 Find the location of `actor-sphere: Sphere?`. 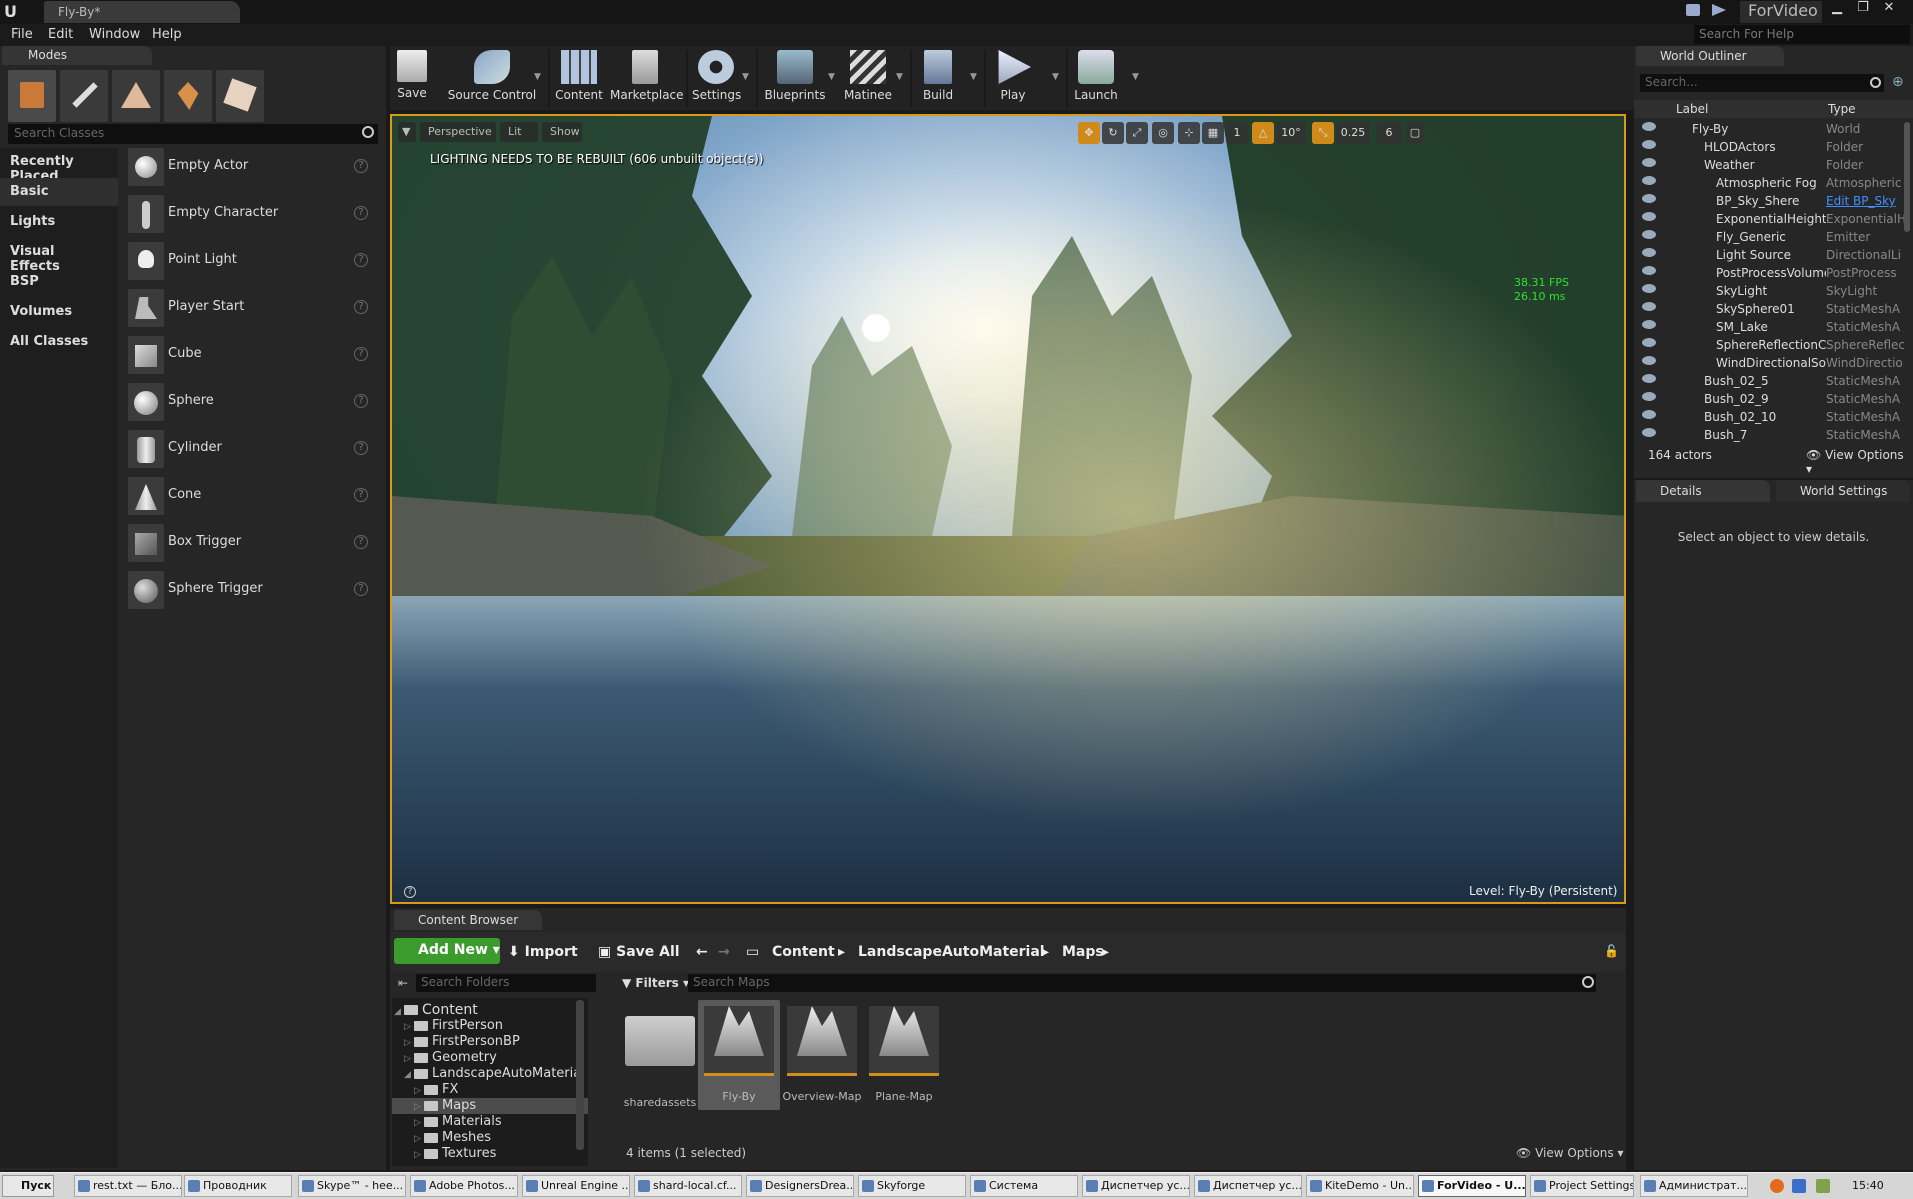

actor-sphere: Sphere? is located at coordinates (253, 403).